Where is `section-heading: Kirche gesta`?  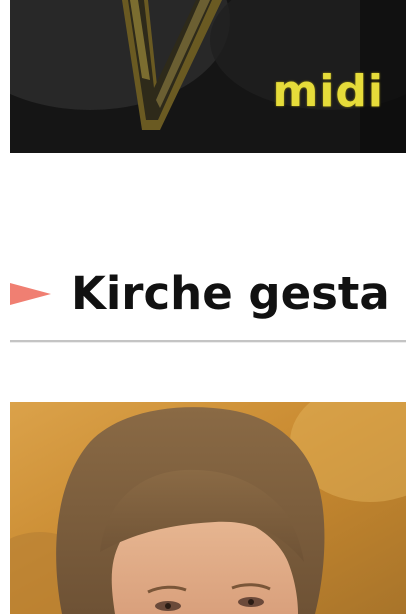
section-heading: Kirche gesta is located at coordinates (208, 294).